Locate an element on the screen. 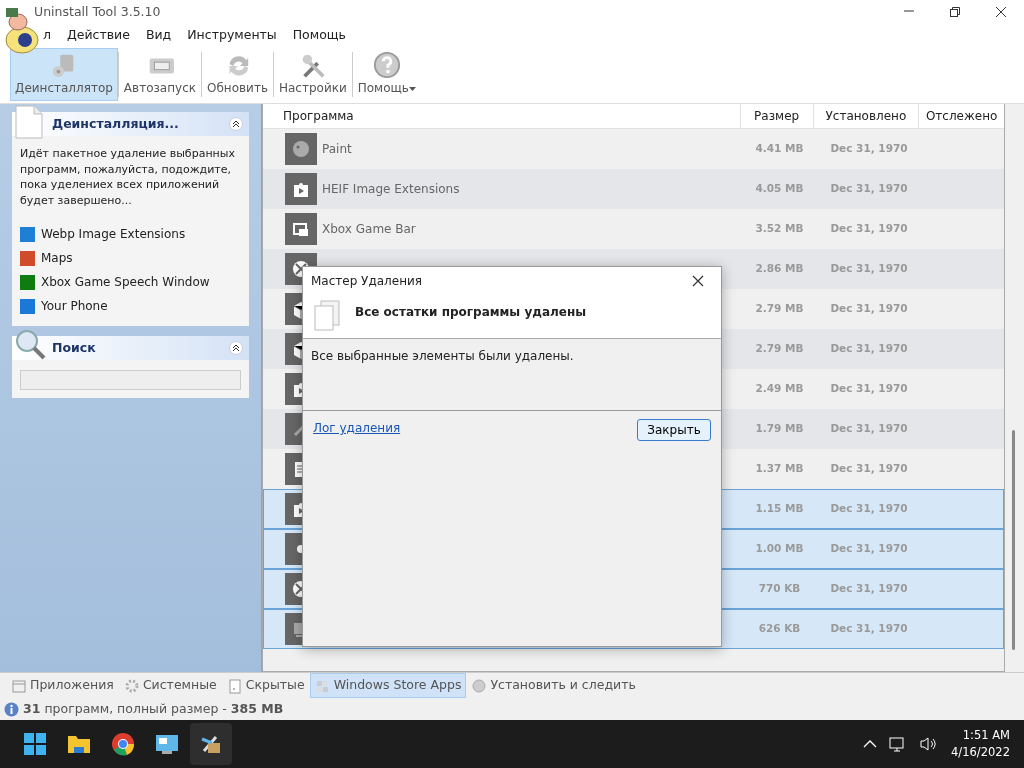 The height and width of the screenshot is (768, 1024). panel-title: Поиск is located at coordinates (74, 347).